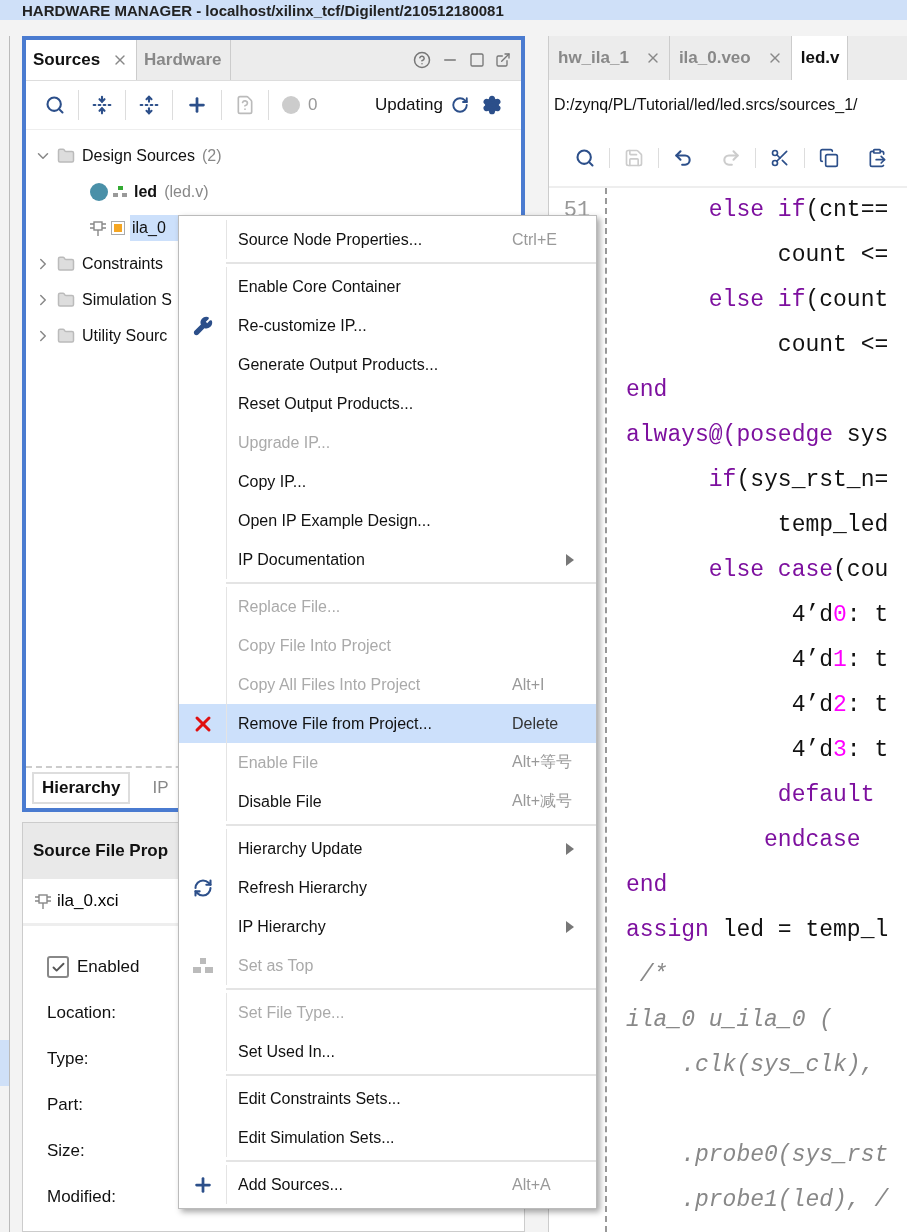 This screenshot has height=1232, width=907. Describe the element at coordinates (877, 158) in the screenshot. I see `paste-icon` at that location.